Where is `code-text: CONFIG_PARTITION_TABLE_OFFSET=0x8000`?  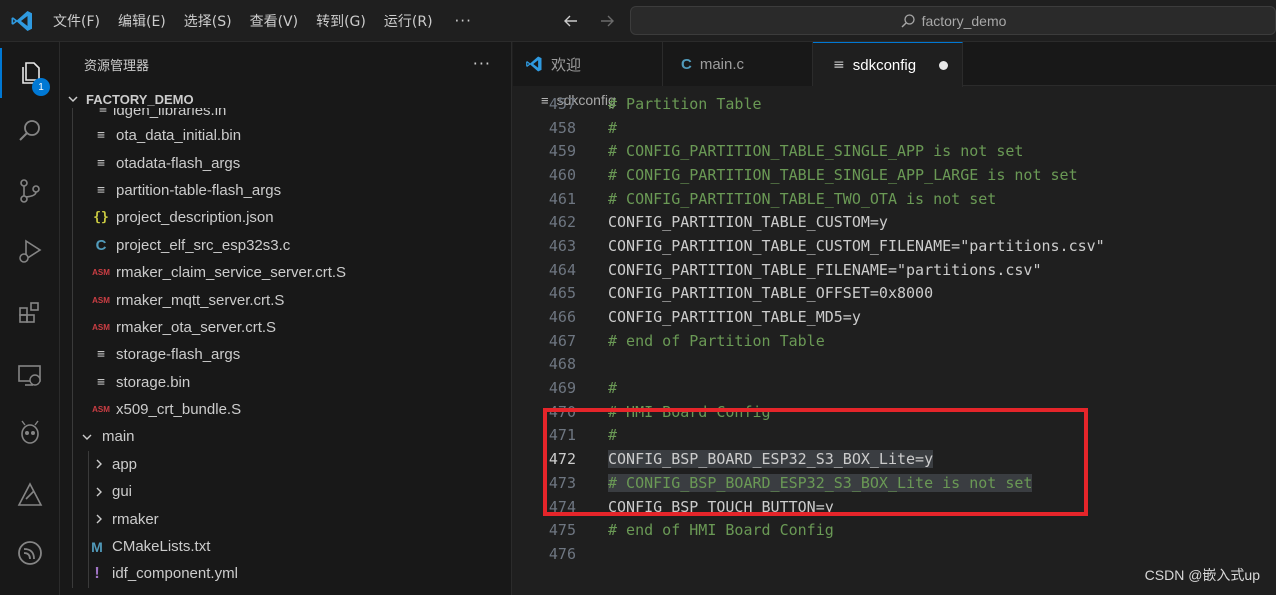 code-text: CONFIG_PARTITION_TABLE_OFFSET=0x8000 is located at coordinates (771, 293).